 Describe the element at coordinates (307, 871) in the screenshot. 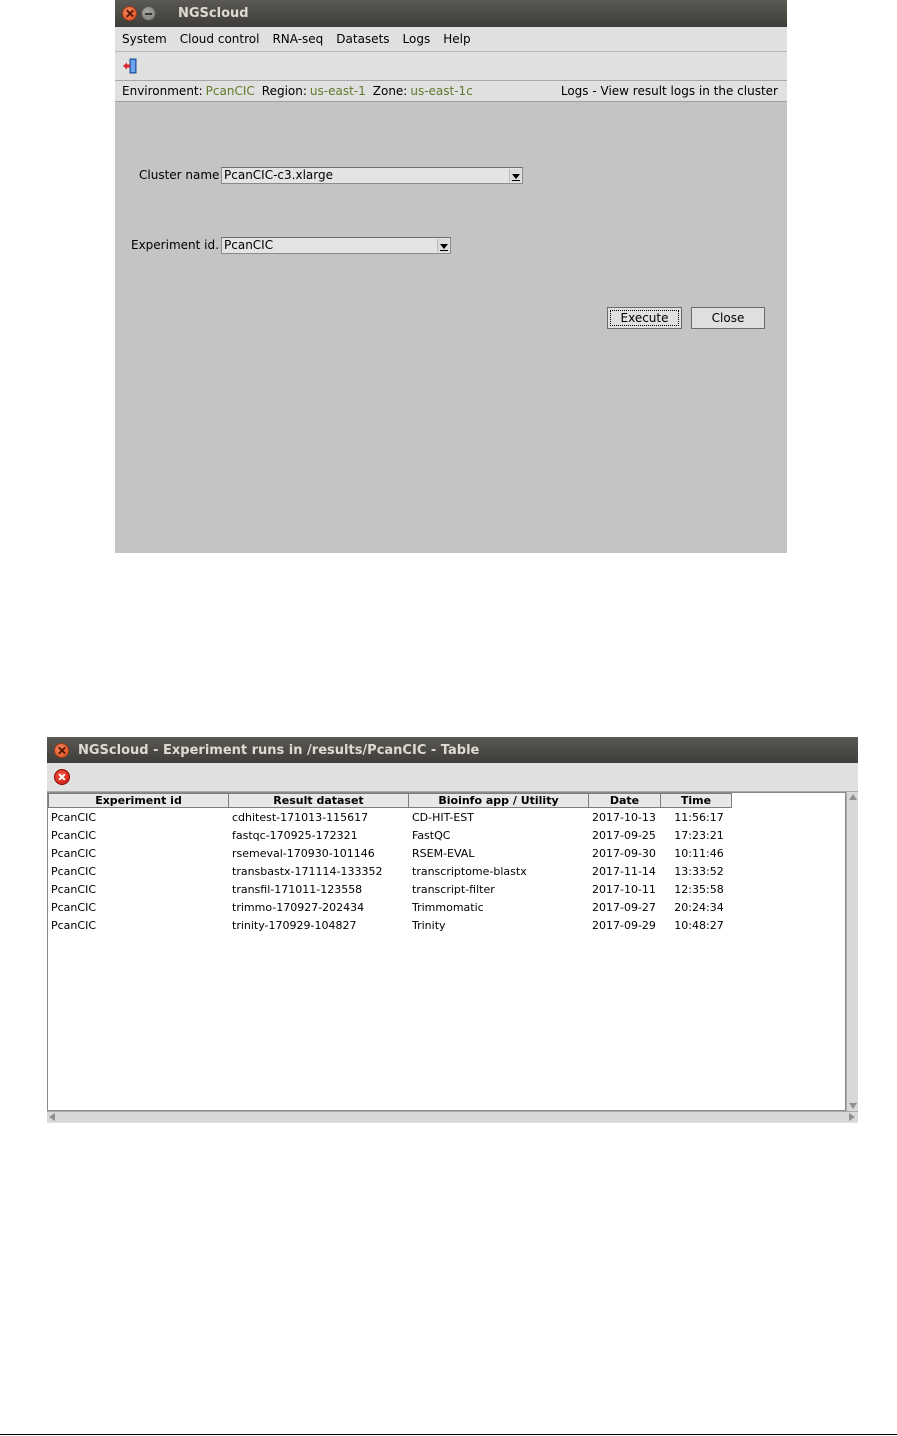

I see `cell-result-dataset: transbastx-171114-133352` at that location.